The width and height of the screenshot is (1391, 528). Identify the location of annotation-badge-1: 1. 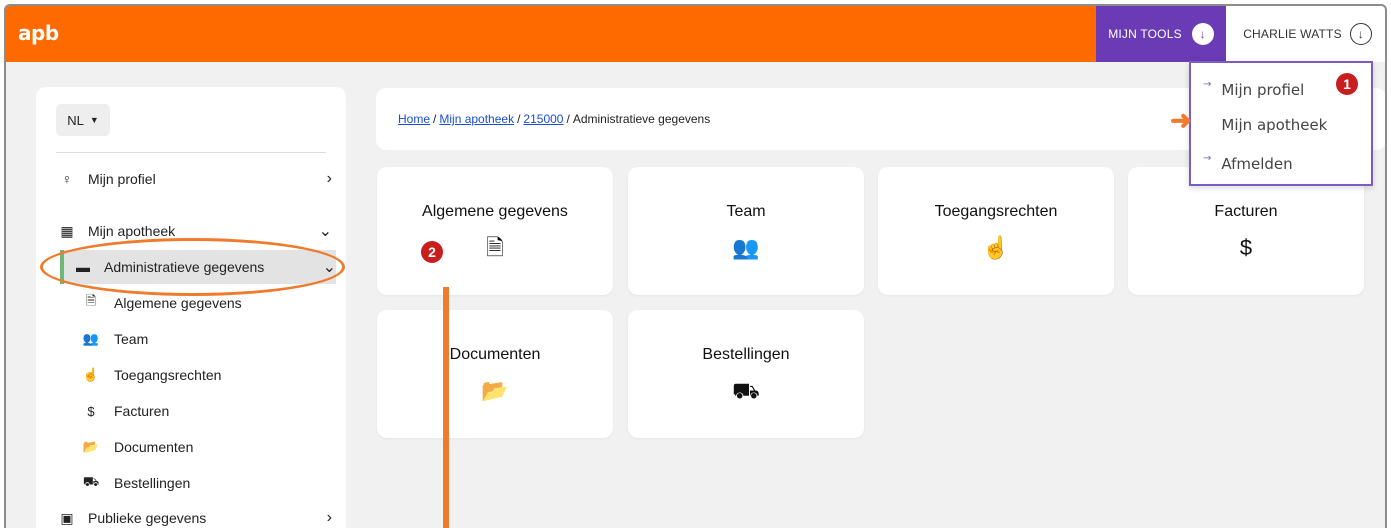
(1347, 84).